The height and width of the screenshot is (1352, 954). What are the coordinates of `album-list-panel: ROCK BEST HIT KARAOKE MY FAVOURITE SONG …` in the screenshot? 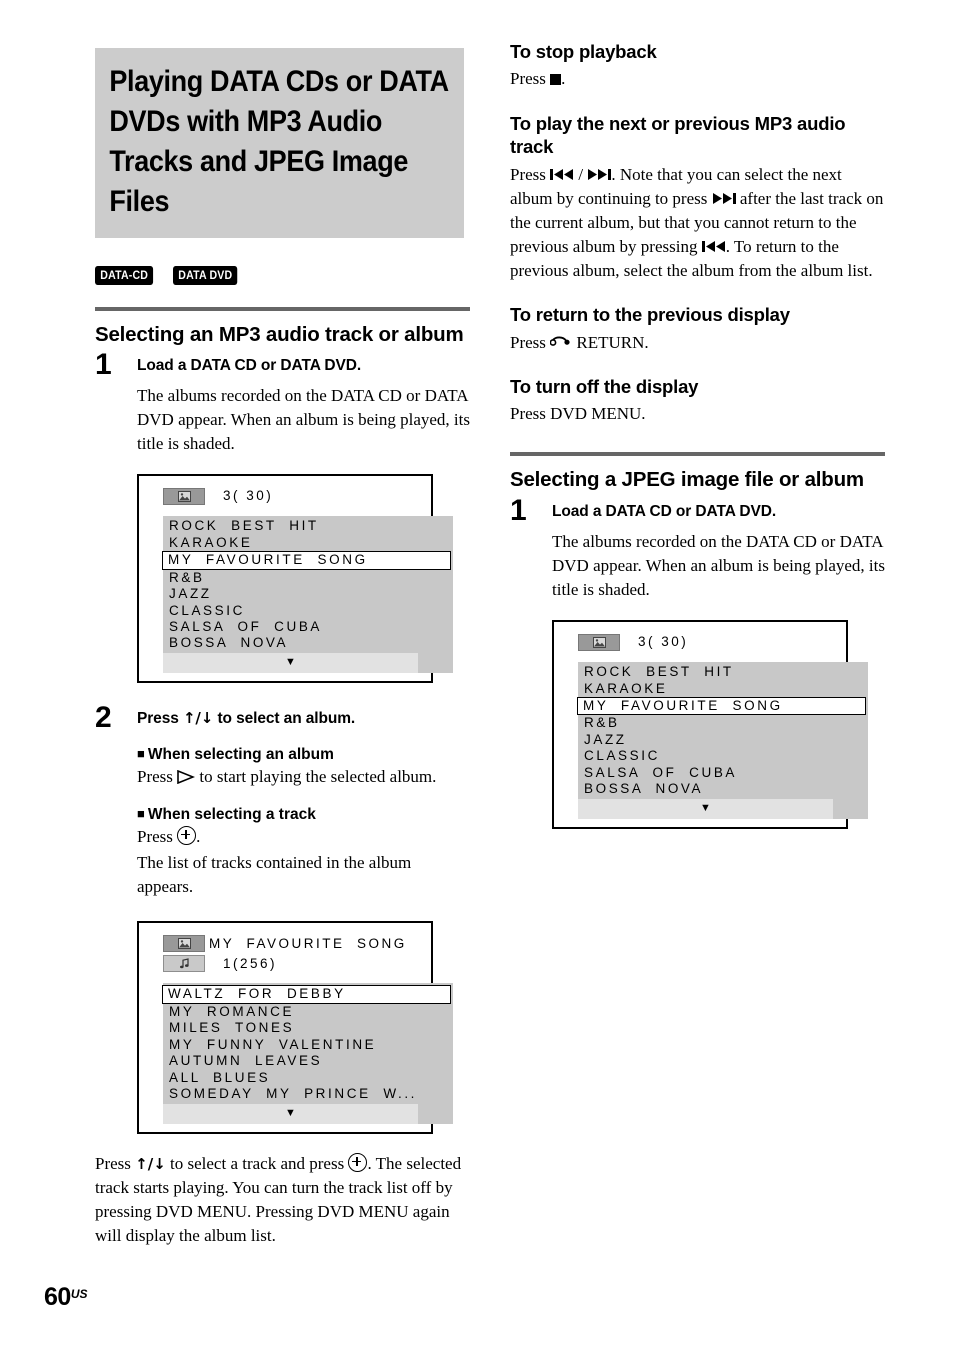 It's located at (307, 594).